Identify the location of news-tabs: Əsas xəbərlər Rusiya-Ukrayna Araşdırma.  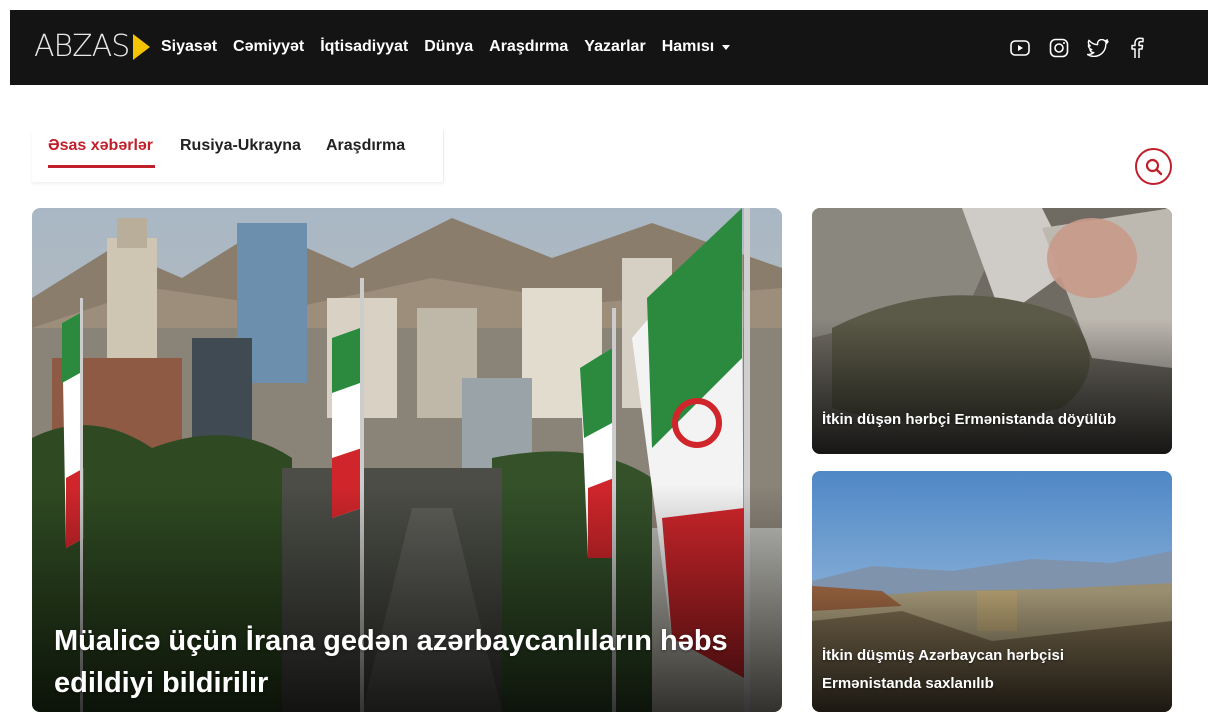
(238, 156).